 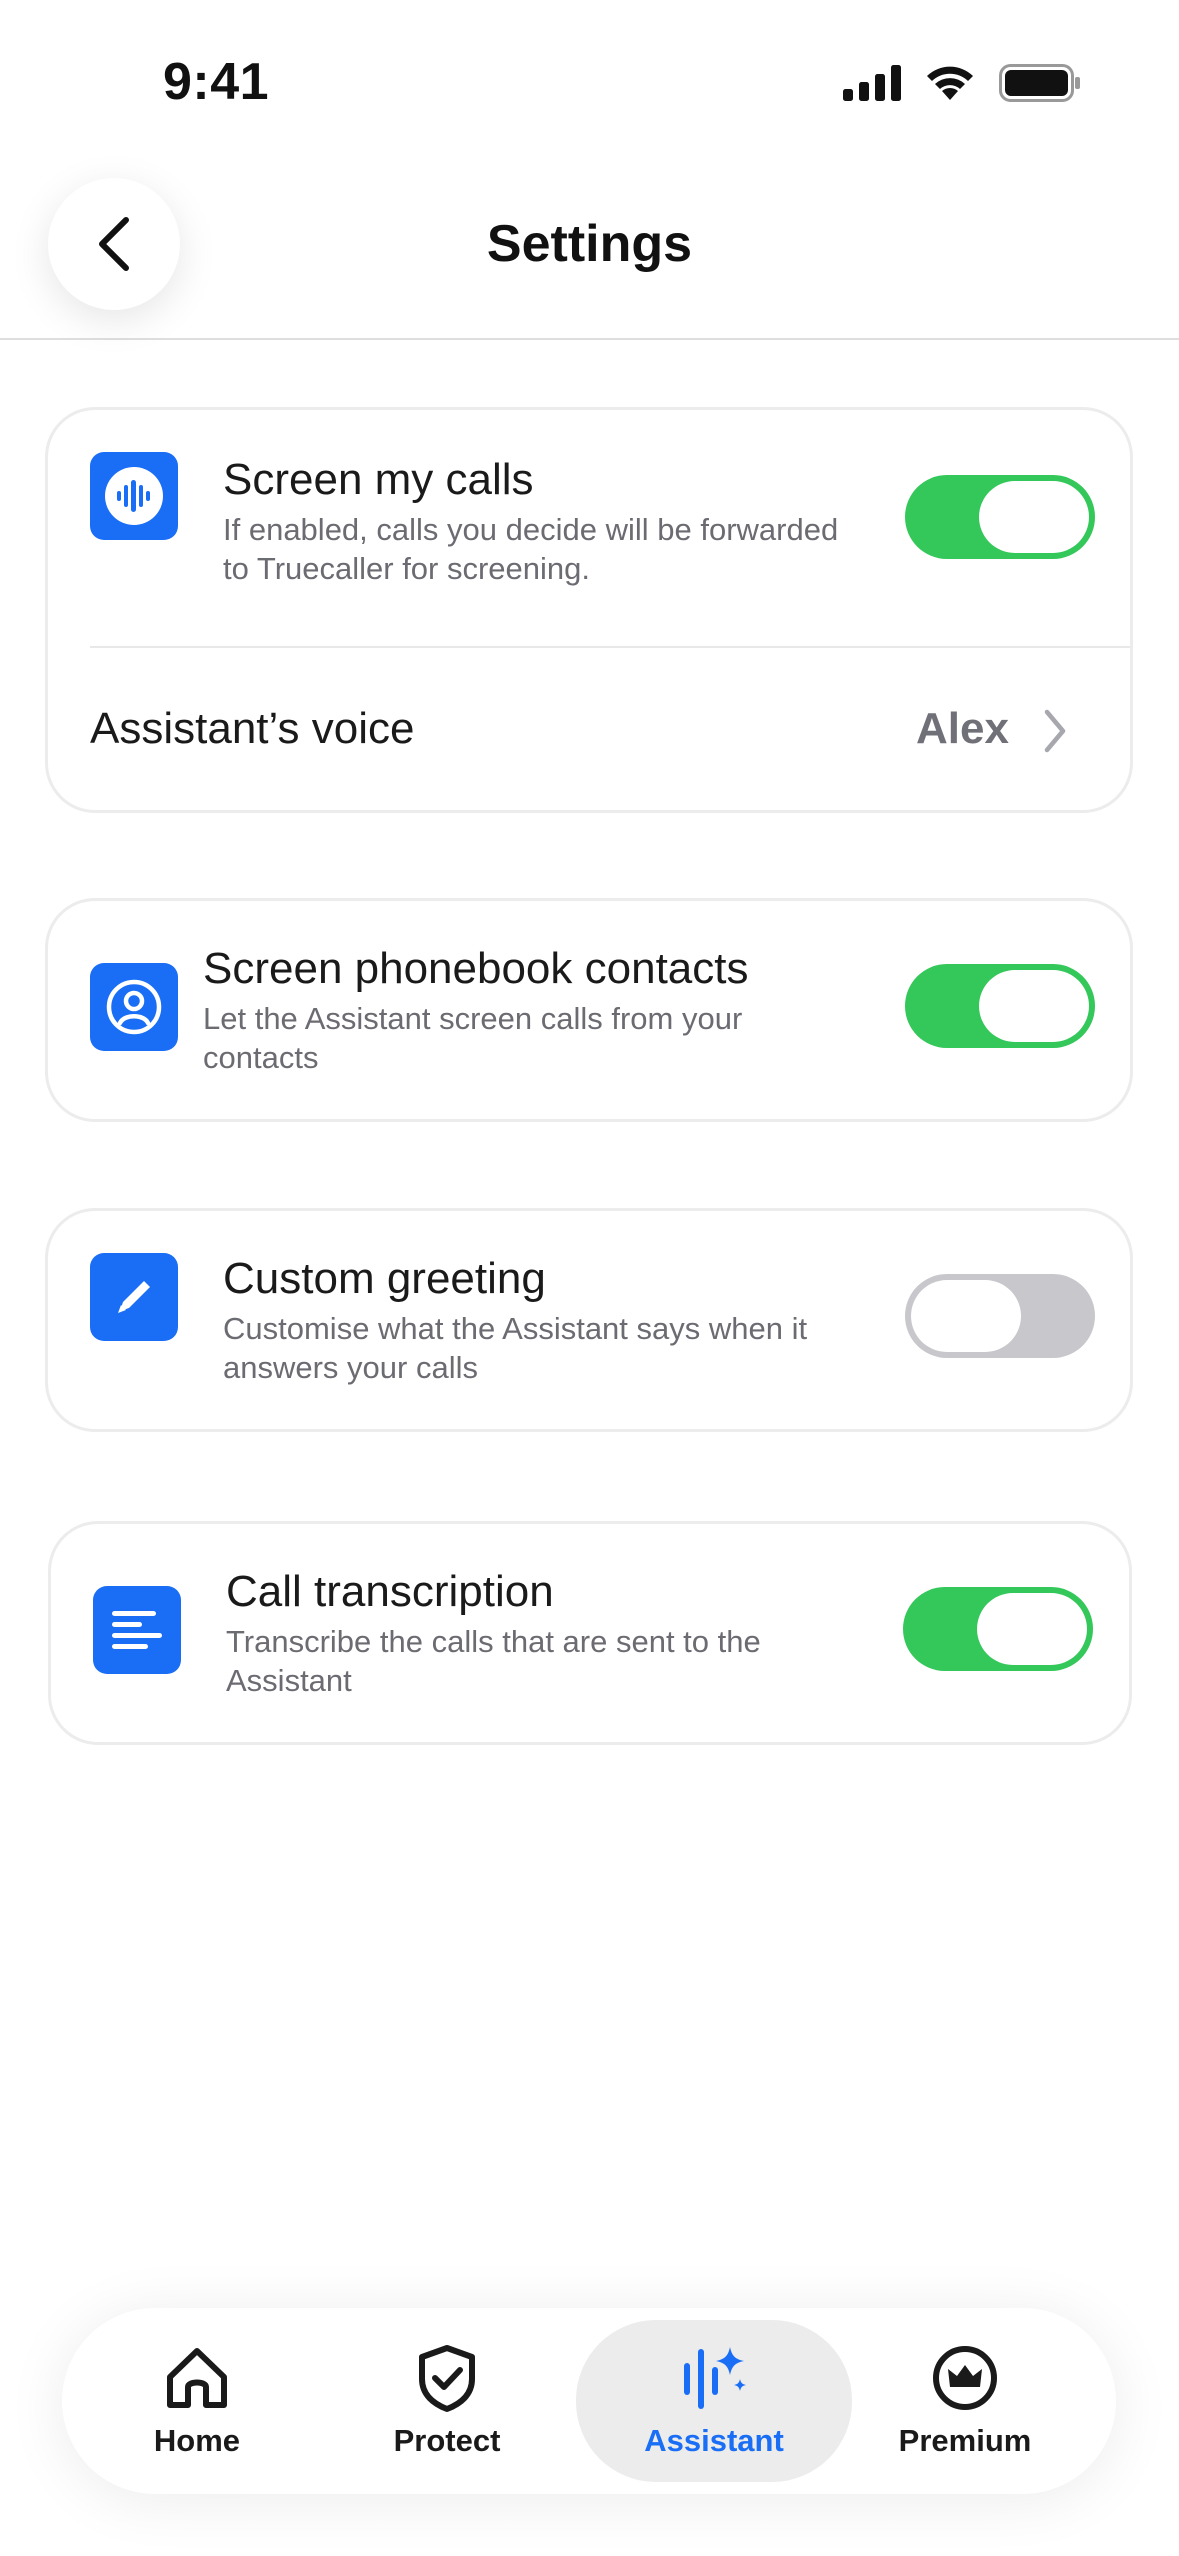 What do you see at coordinates (390, 1591) in the screenshot?
I see `transcription-title: Call transcription` at bounding box center [390, 1591].